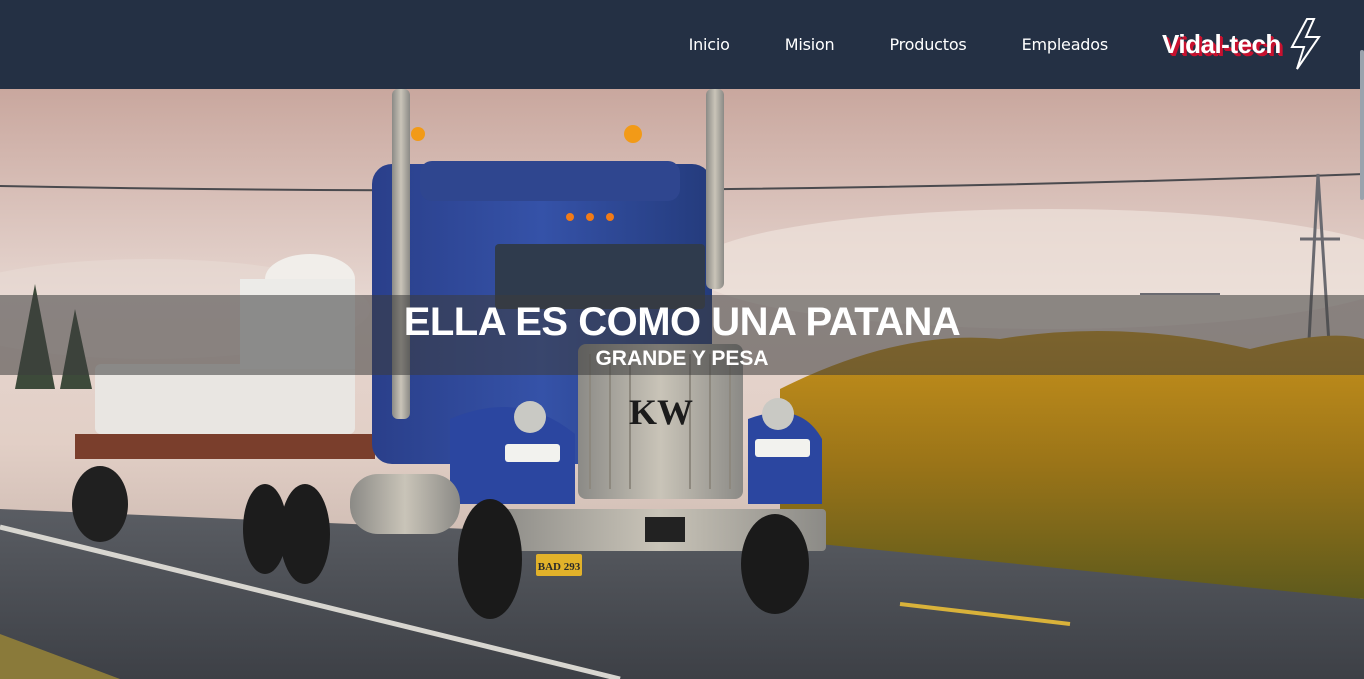 The image size is (1364, 679). Describe the element at coordinates (682, 358) in the screenshot. I see `hero-subtitle: GRANDE Y PESA` at that location.